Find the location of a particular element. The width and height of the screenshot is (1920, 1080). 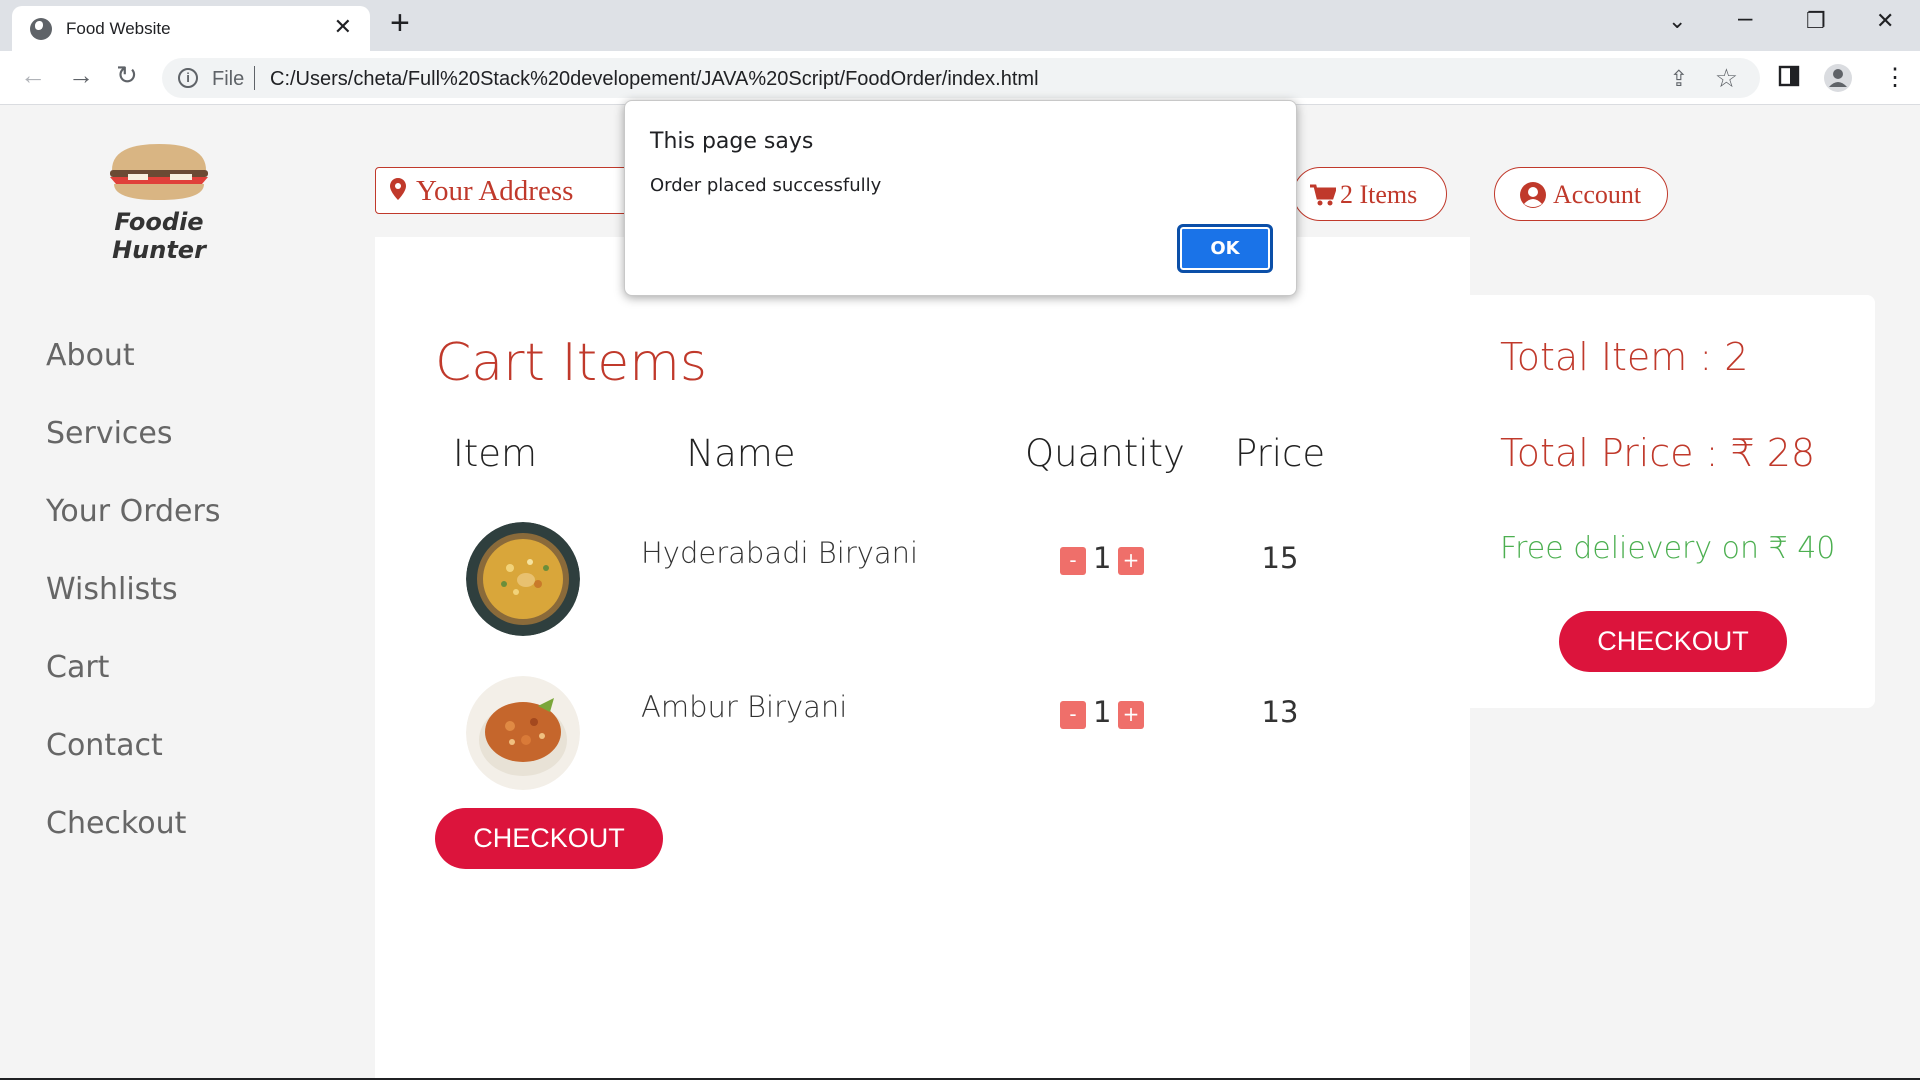

dialog-ok-button: OK is located at coordinates (1225, 248).